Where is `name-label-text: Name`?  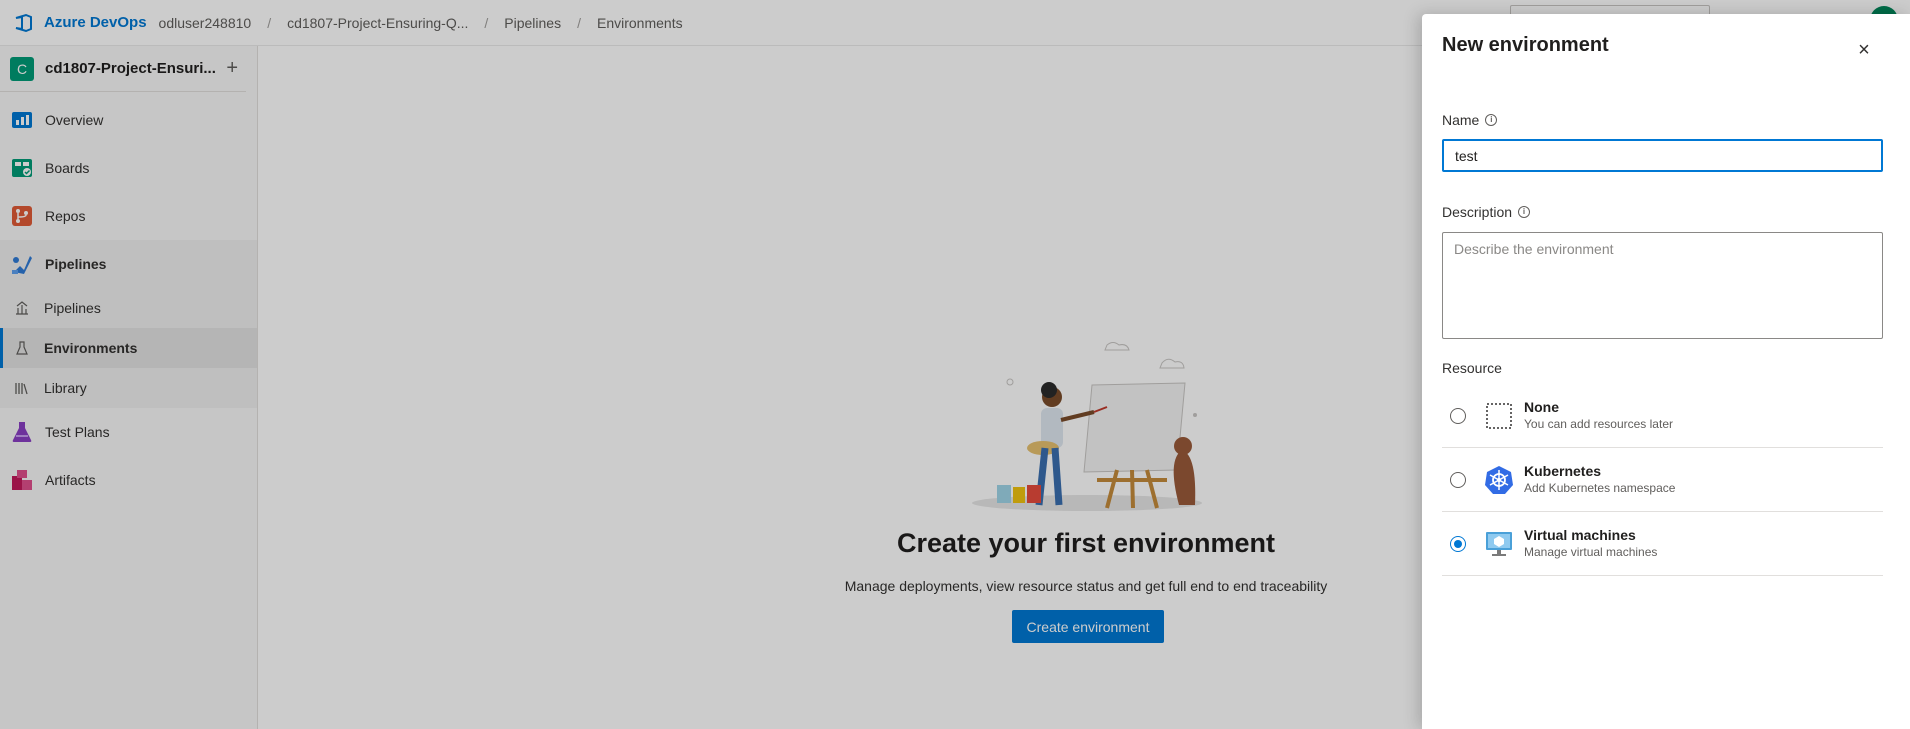
name-label-text: Name is located at coordinates (1461, 120).